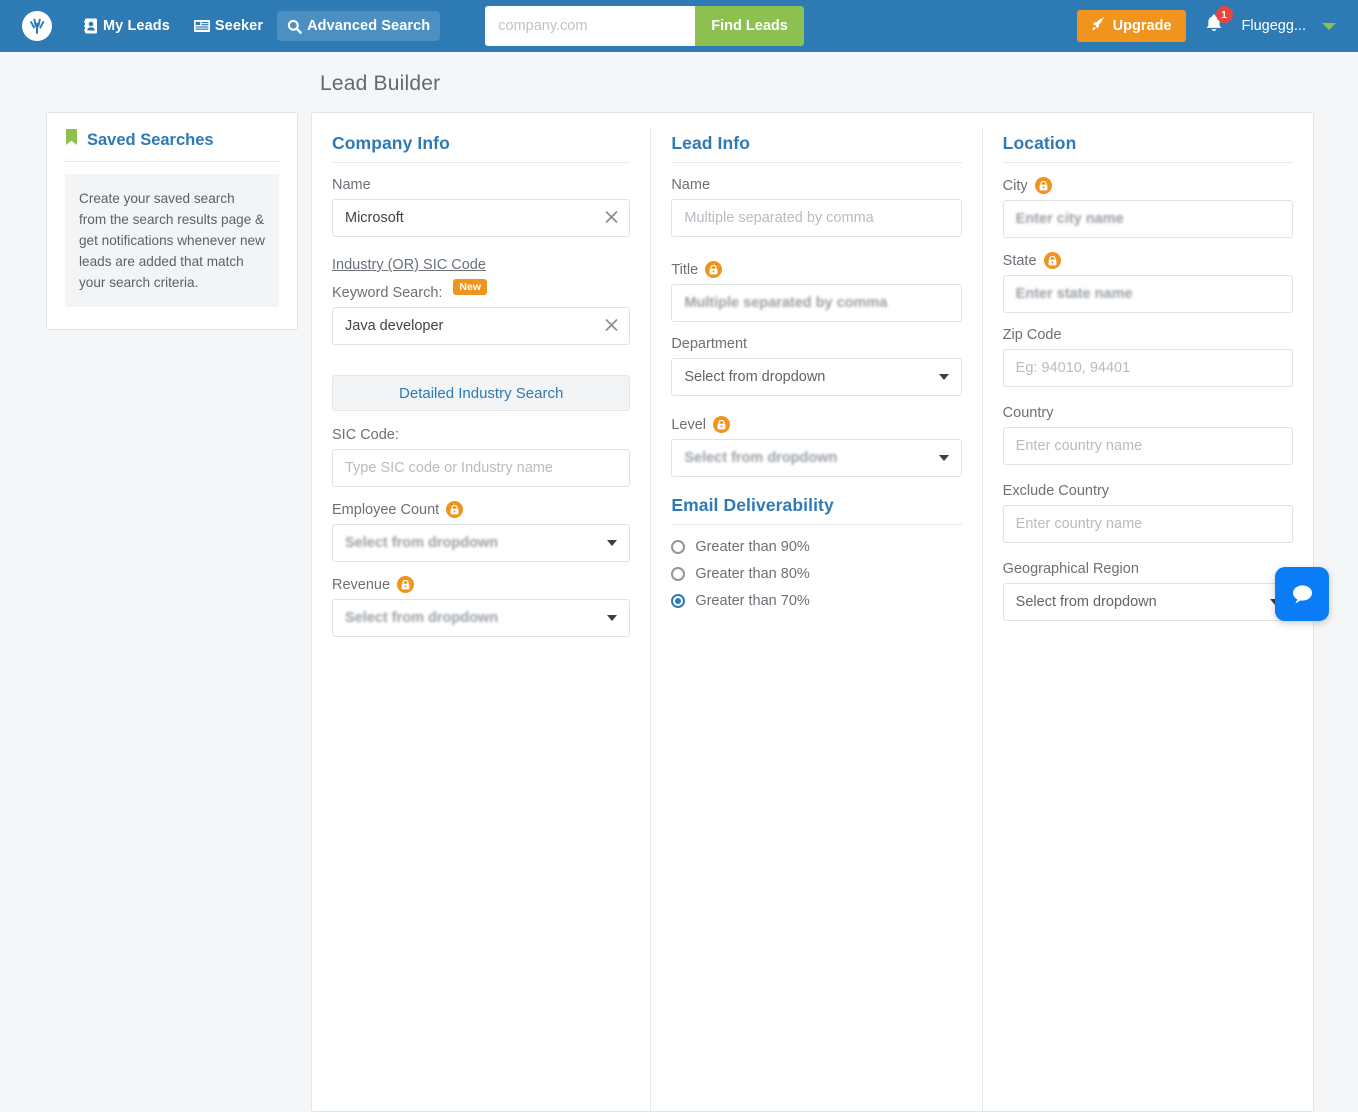  I want to click on sic-code-input, so click(481, 468).